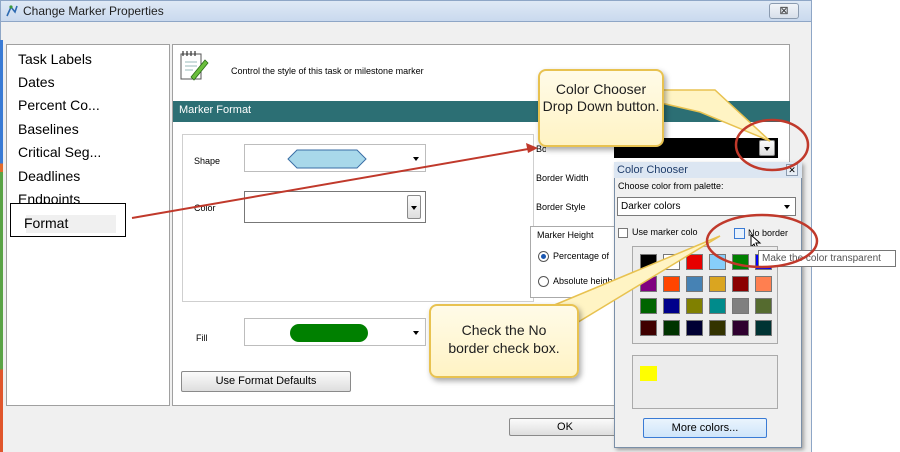 The height and width of the screenshot is (452, 900). Describe the element at coordinates (762, 241) in the screenshot. I see `no-border-highlight-circle` at that location.